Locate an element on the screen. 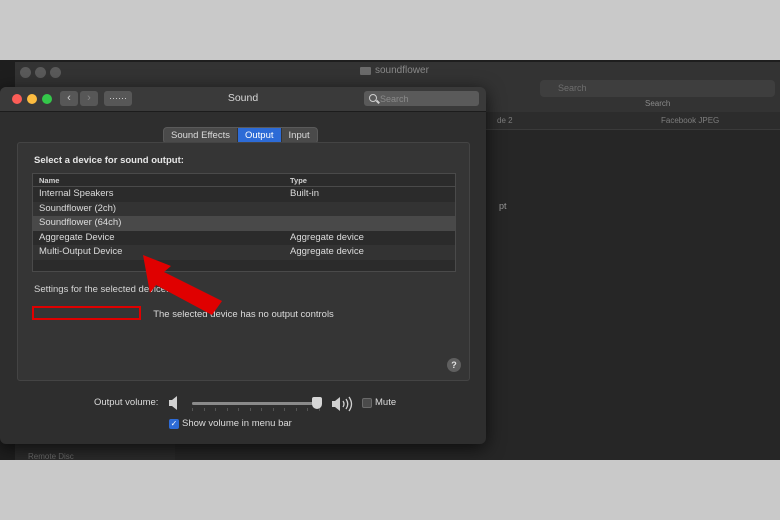  finder-column-2: Facebook JPEG is located at coordinates (690, 120).